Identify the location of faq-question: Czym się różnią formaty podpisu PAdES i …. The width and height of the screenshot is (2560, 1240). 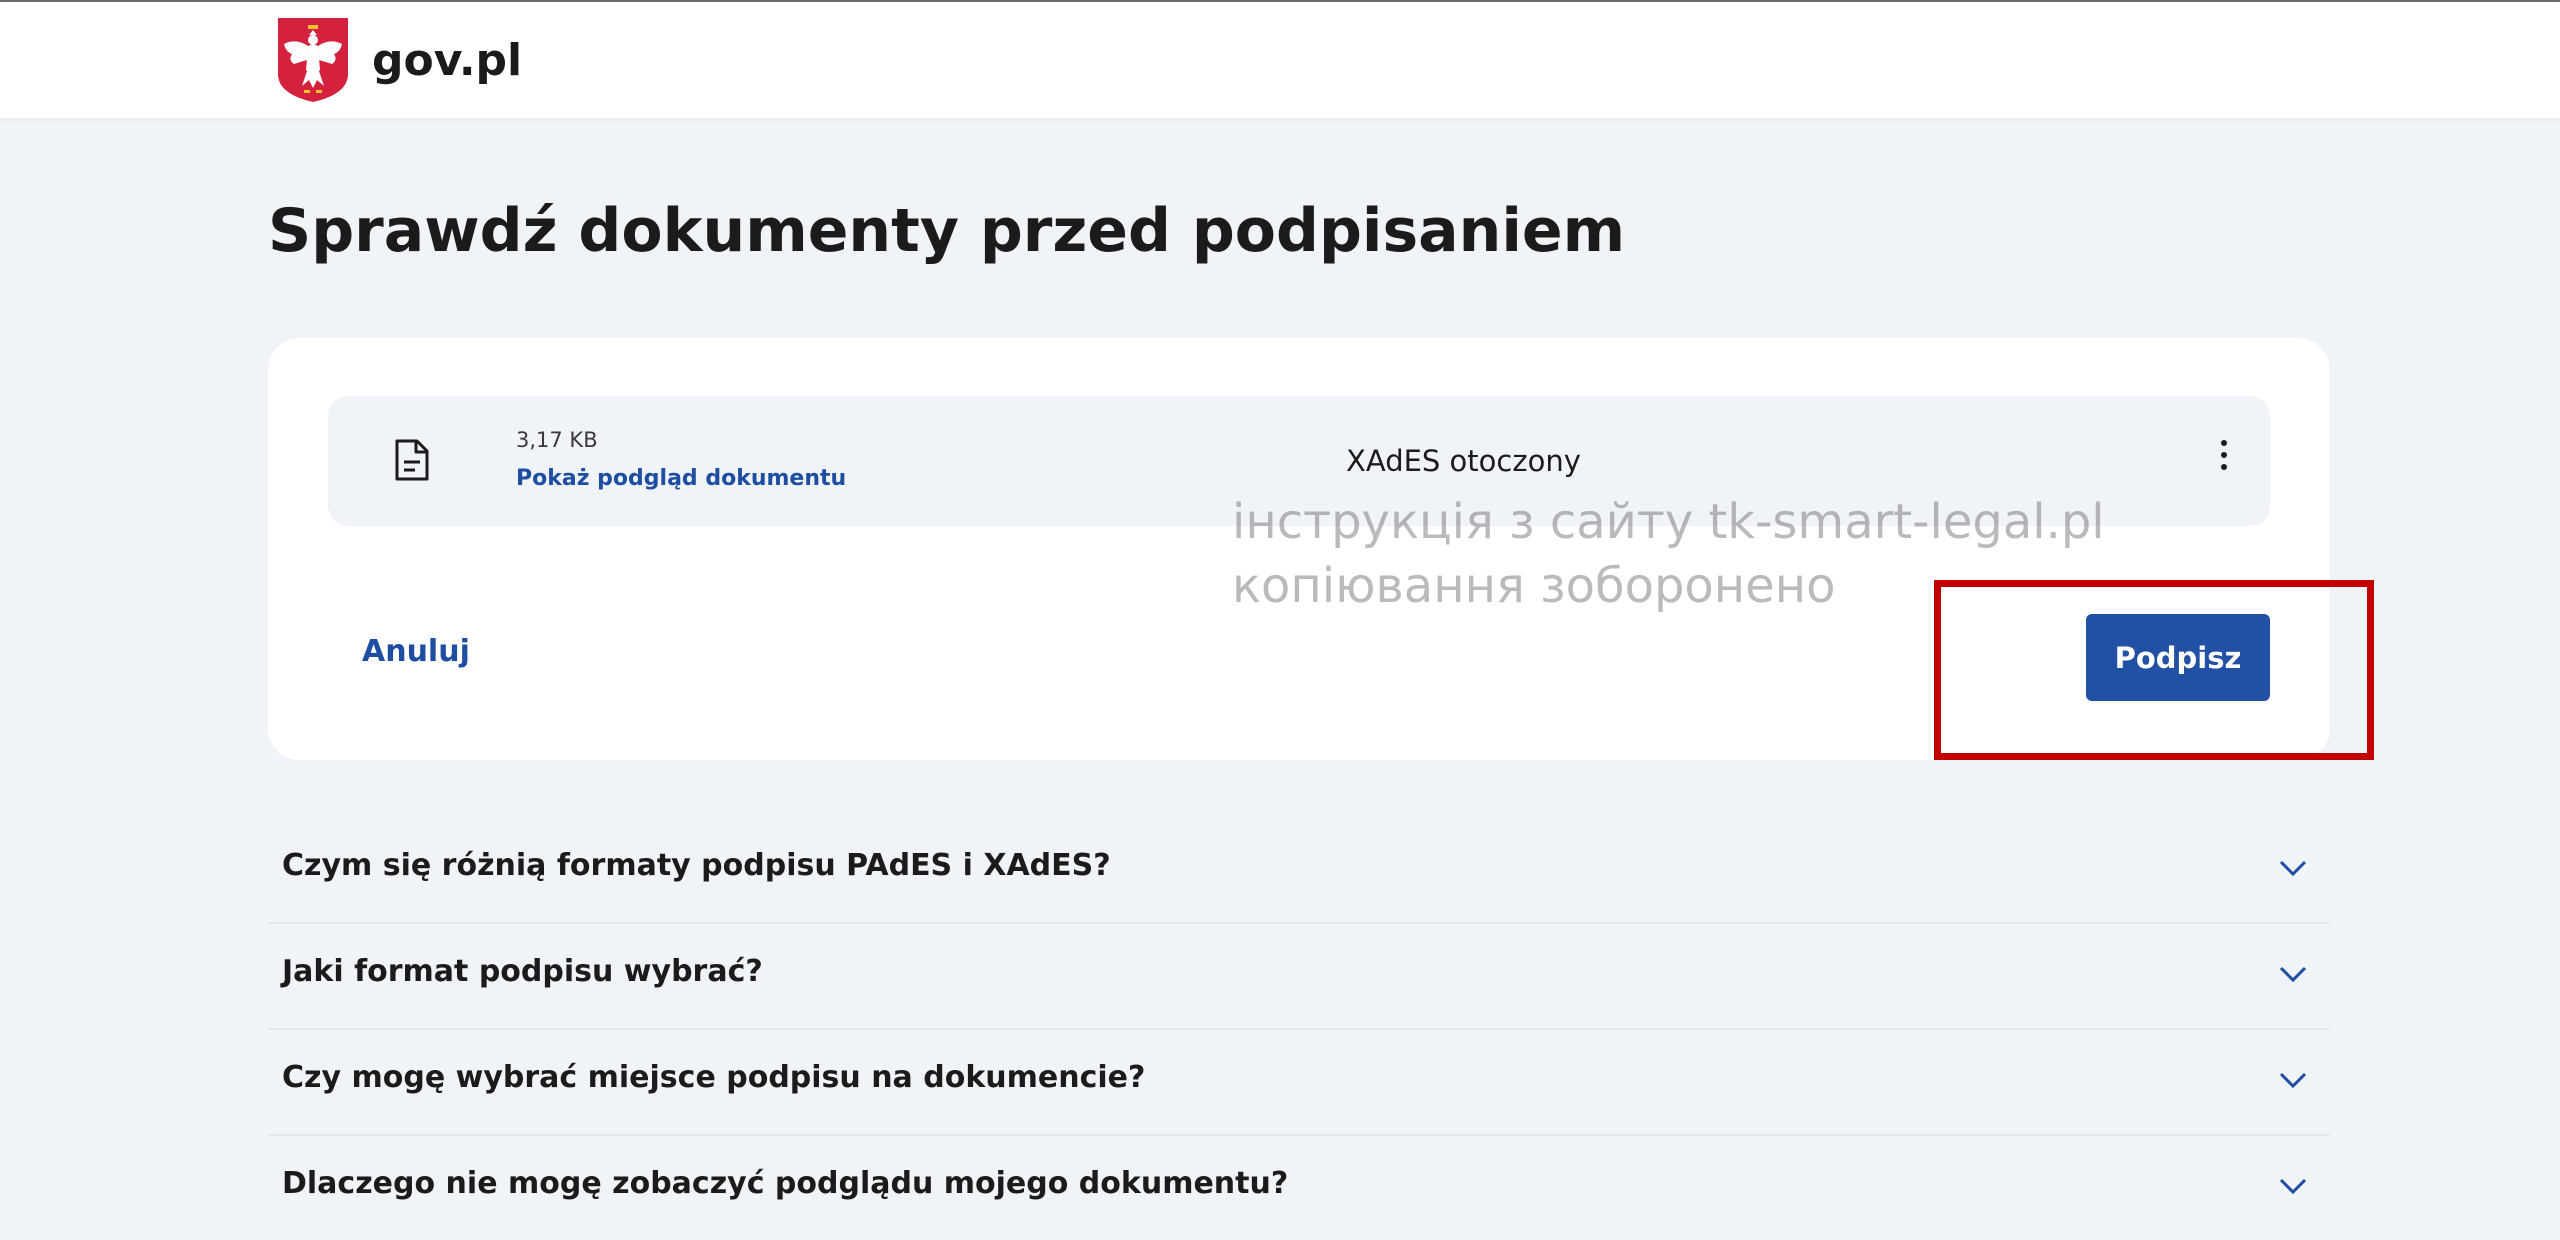
(696, 865).